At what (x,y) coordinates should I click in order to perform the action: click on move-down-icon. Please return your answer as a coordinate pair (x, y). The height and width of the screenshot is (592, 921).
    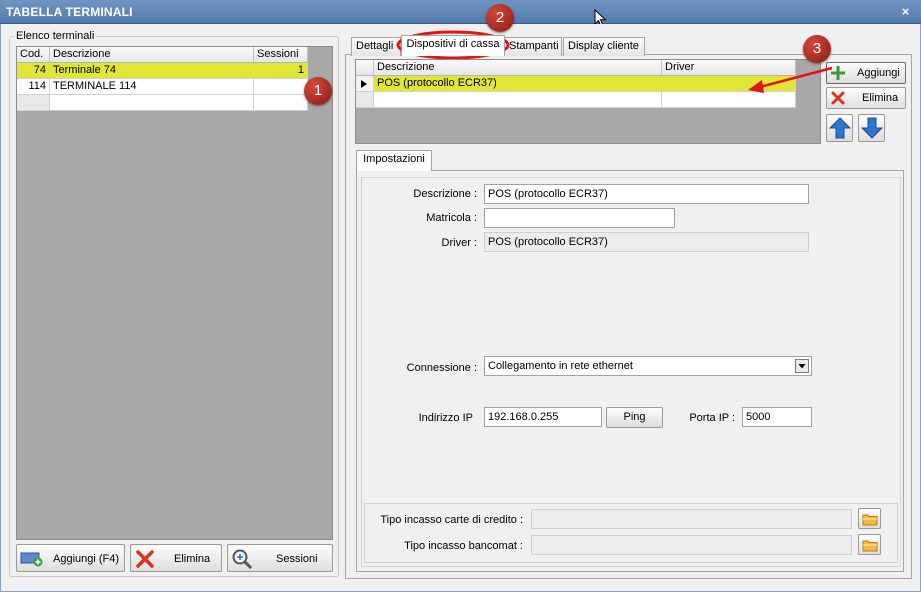
    Looking at the image, I should click on (872, 128).